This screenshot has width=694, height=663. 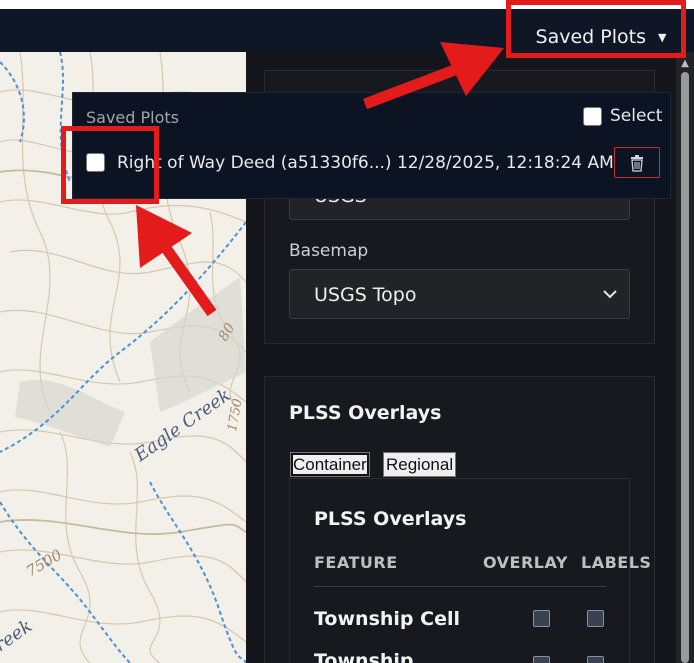 I want to click on delete-saved-plot-button, so click(x=637, y=162).